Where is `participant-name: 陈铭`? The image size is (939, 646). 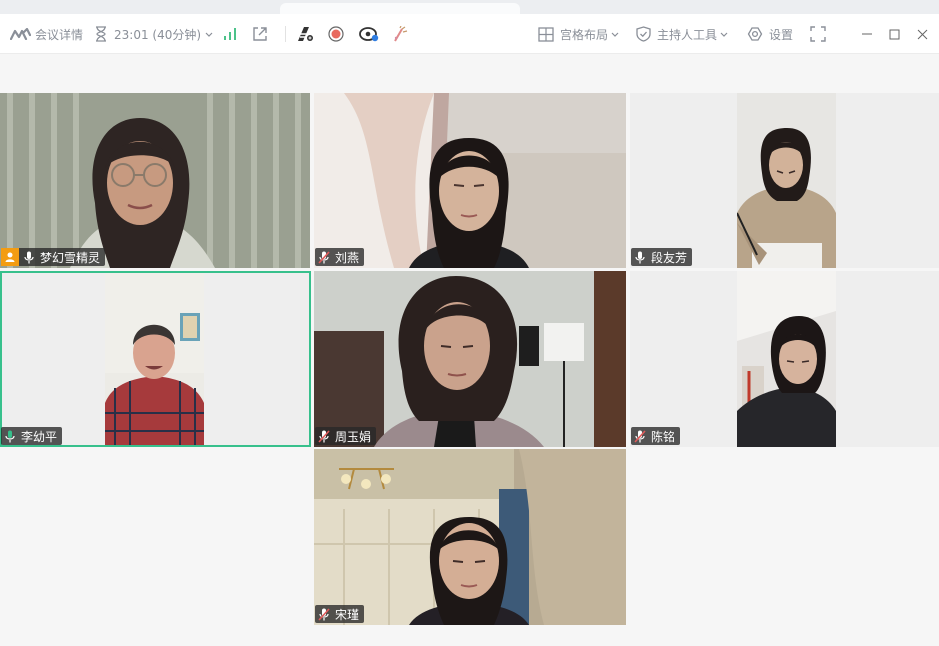 participant-name: 陈铭 is located at coordinates (663, 436).